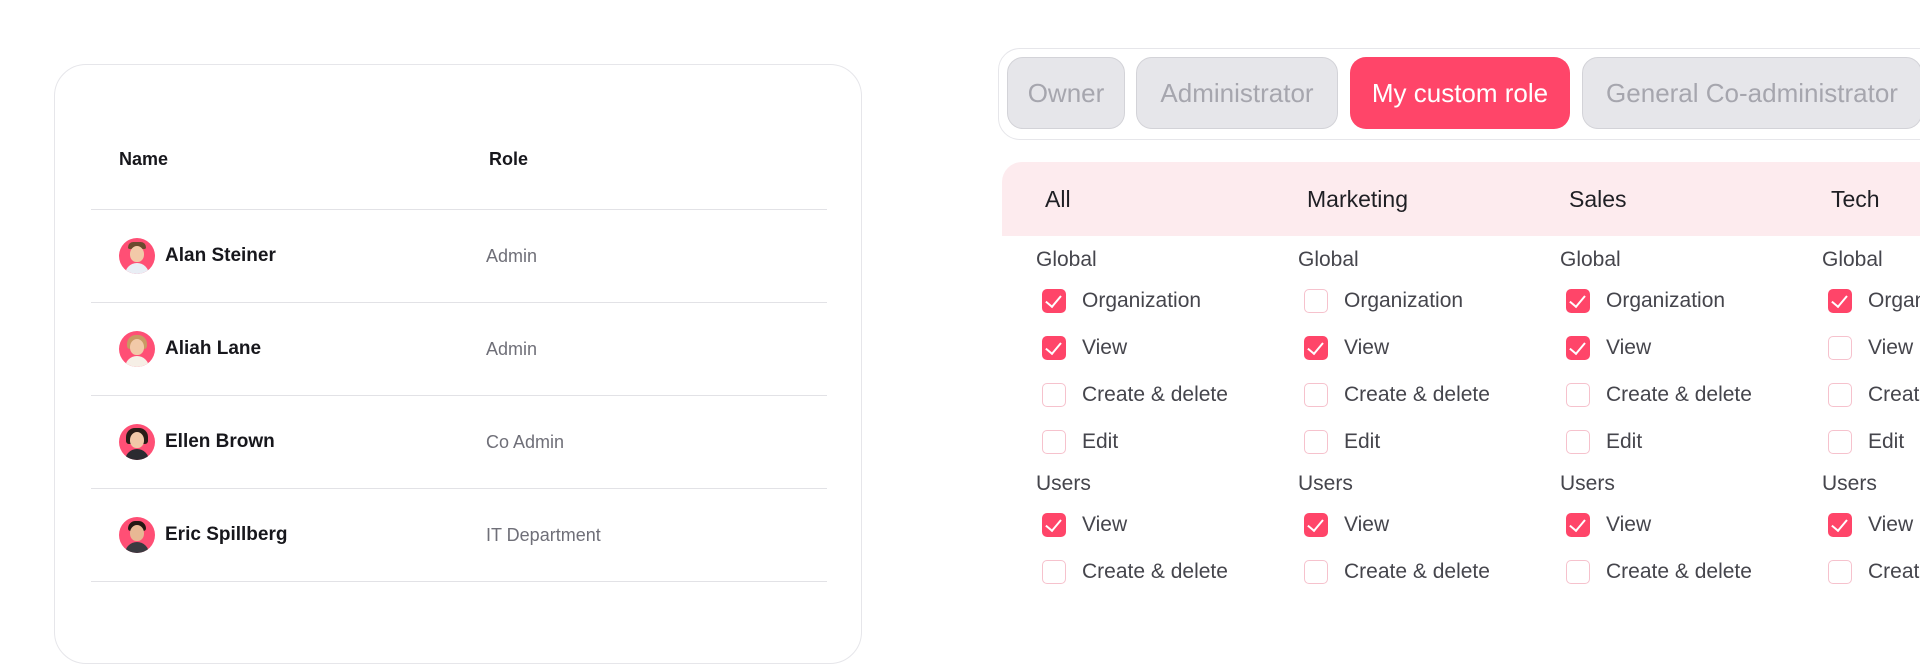 The width and height of the screenshot is (1920, 664). What do you see at coordinates (1751, 93) in the screenshot?
I see `tab-general-co-administrator: General Co-administrator` at bounding box center [1751, 93].